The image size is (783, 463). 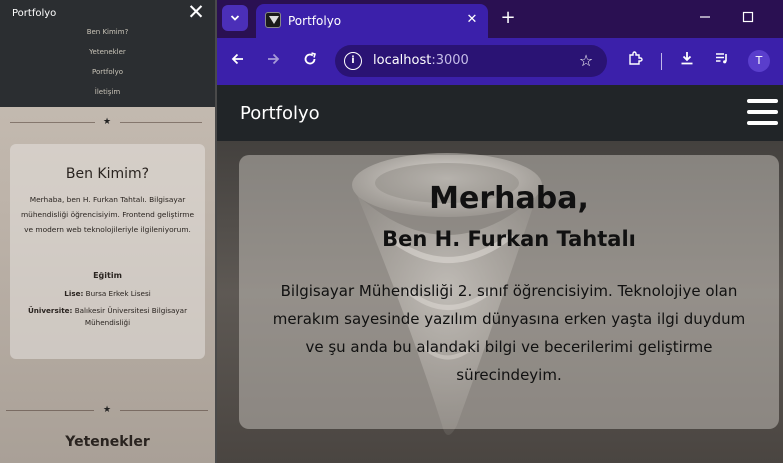 What do you see at coordinates (705, 18) in the screenshot?
I see `minimize-icon` at bounding box center [705, 18].